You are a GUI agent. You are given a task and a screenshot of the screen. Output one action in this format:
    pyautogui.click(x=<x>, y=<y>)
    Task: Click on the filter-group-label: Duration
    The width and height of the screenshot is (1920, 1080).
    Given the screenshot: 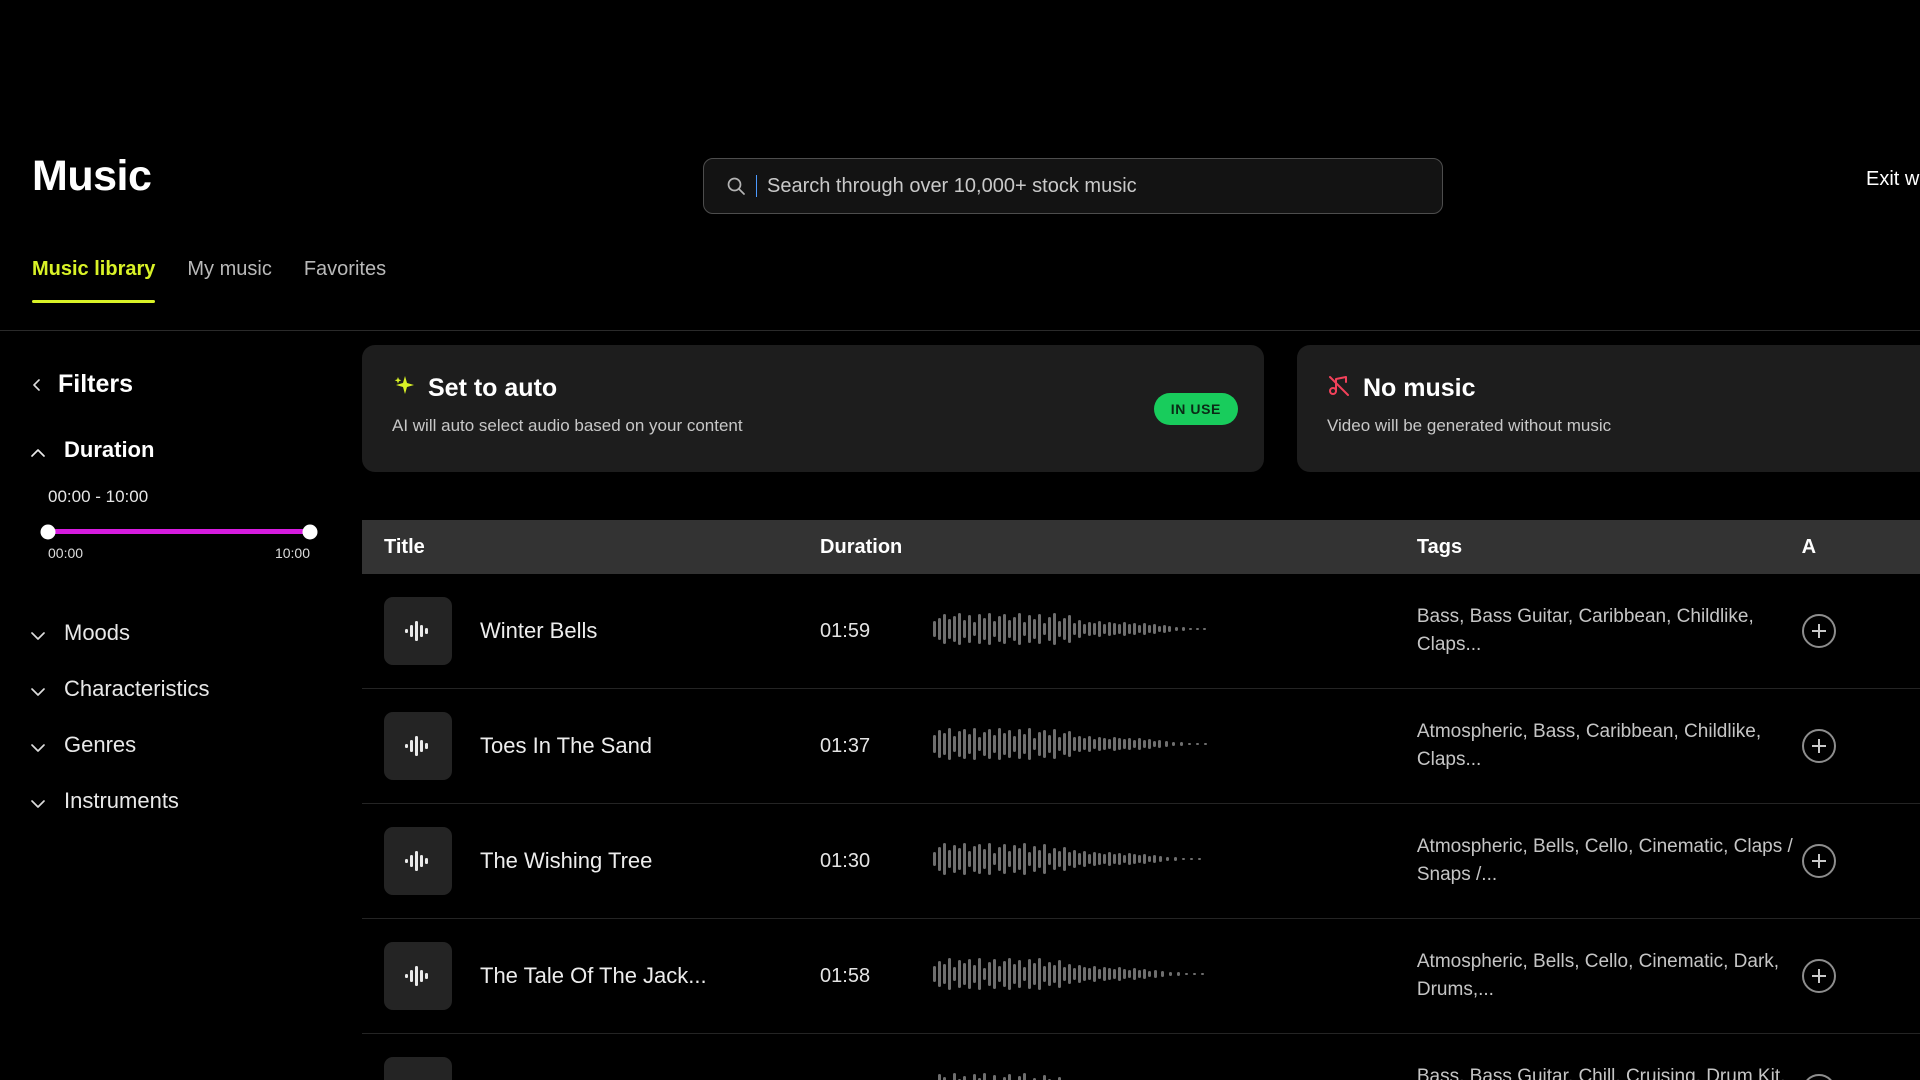 What is the action you would take?
    pyautogui.click(x=109, y=449)
    